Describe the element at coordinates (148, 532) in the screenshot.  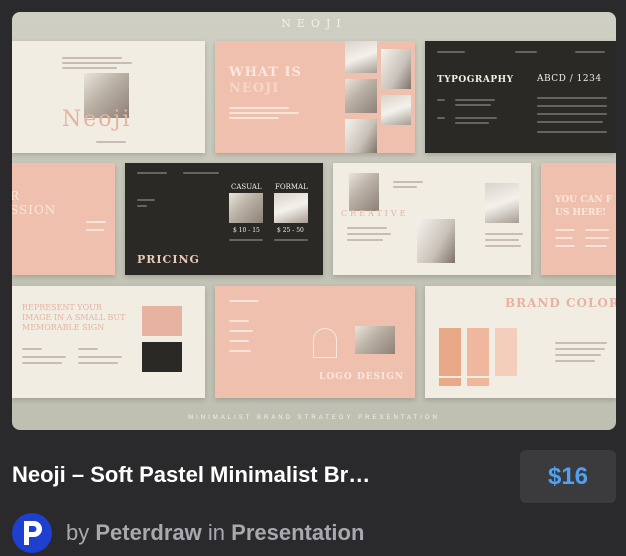
I see `author-link: Peterdraw` at that location.